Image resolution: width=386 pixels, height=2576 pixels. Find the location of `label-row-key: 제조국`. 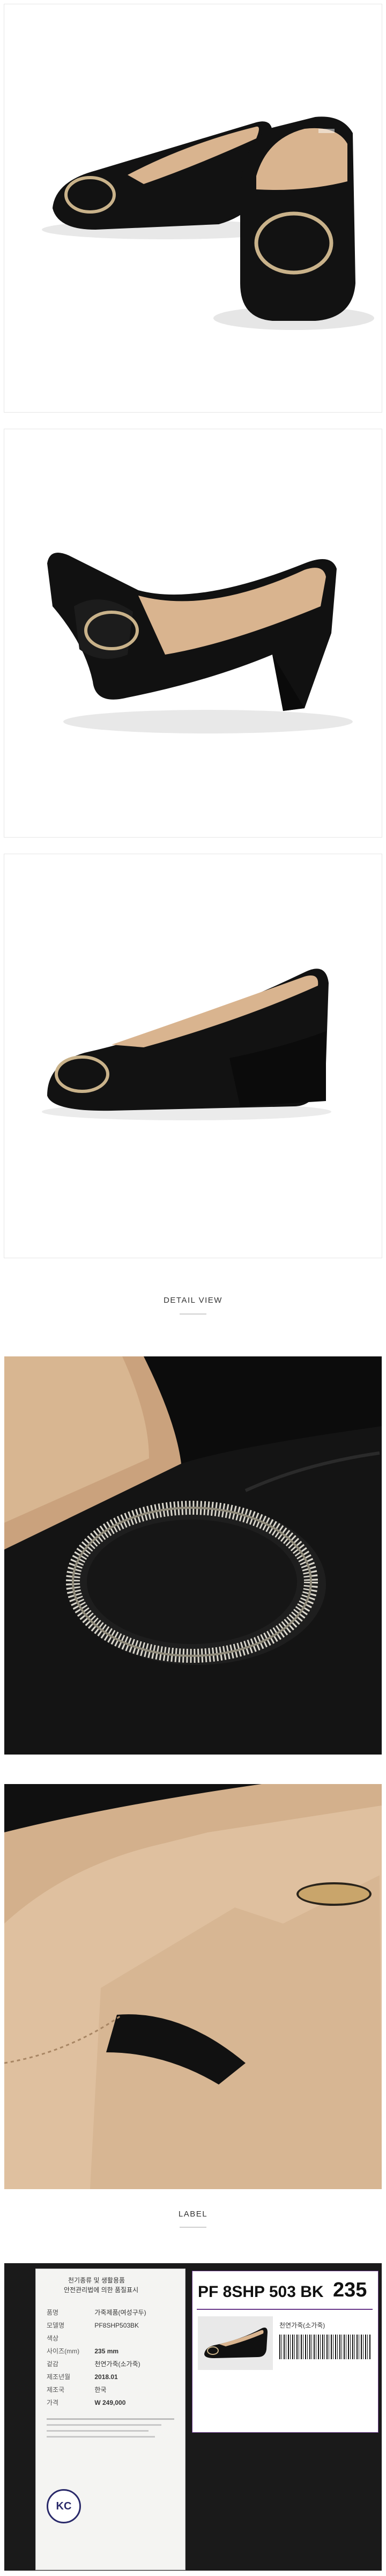

label-row-key: 제조국 is located at coordinates (56, 2390).